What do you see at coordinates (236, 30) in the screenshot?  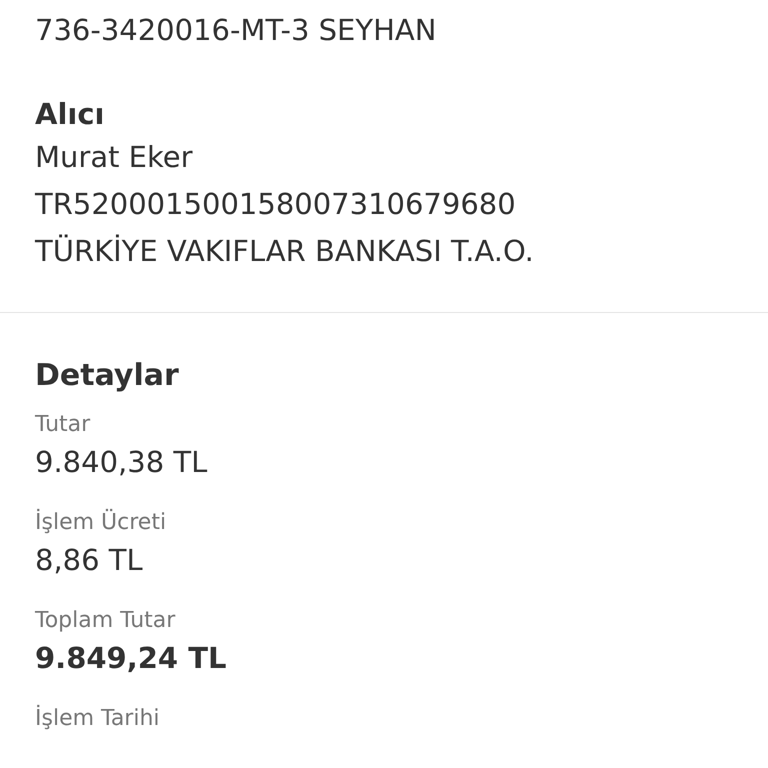 I see `branch-text: 736-3420016-MT-3 SEYHAN` at bounding box center [236, 30].